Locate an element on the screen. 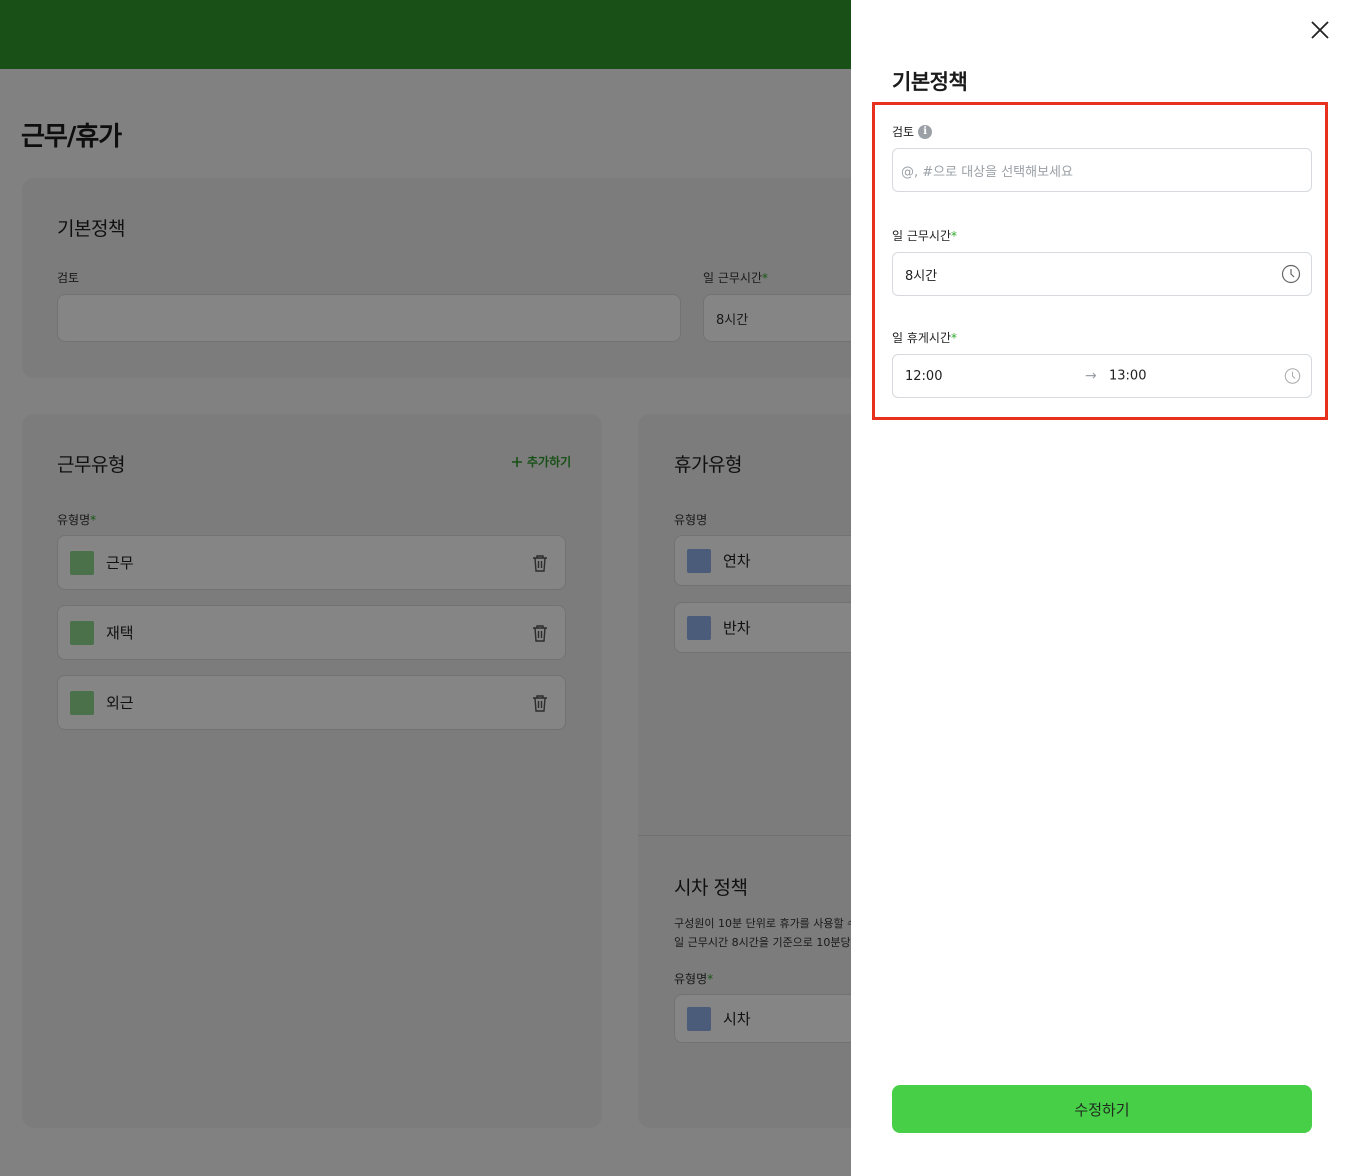 This screenshot has width=1352, height=1176. work-hours-value: 8시간 is located at coordinates (921, 276).